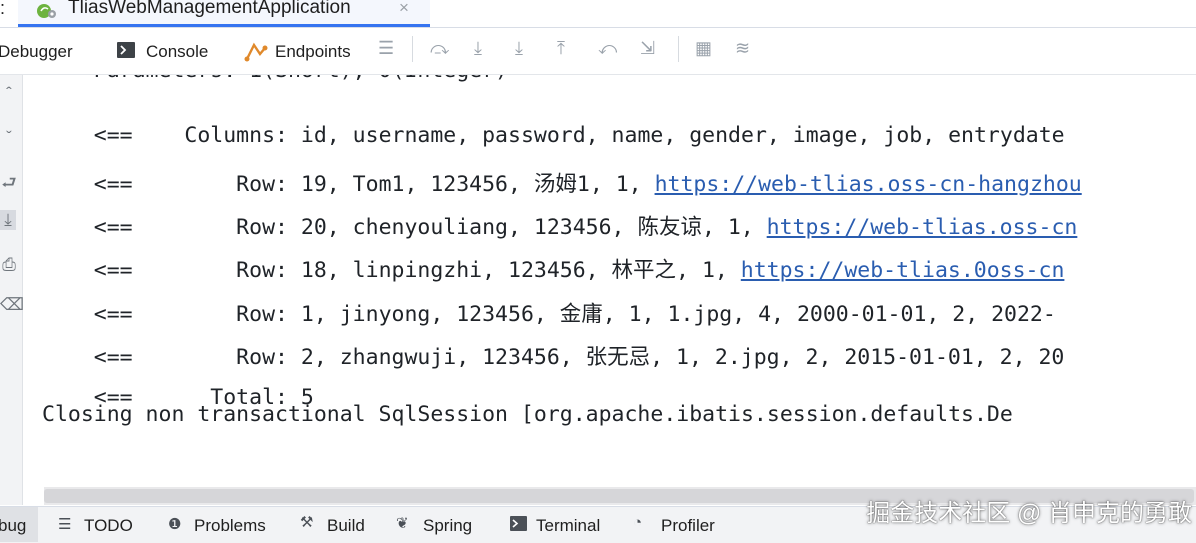 Image resolution: width=1196 pixels, height=543 pixels. Describe the element at coordinates (439, 48) in the screenshot. I see `step-over-icon: ⤼` at that location.